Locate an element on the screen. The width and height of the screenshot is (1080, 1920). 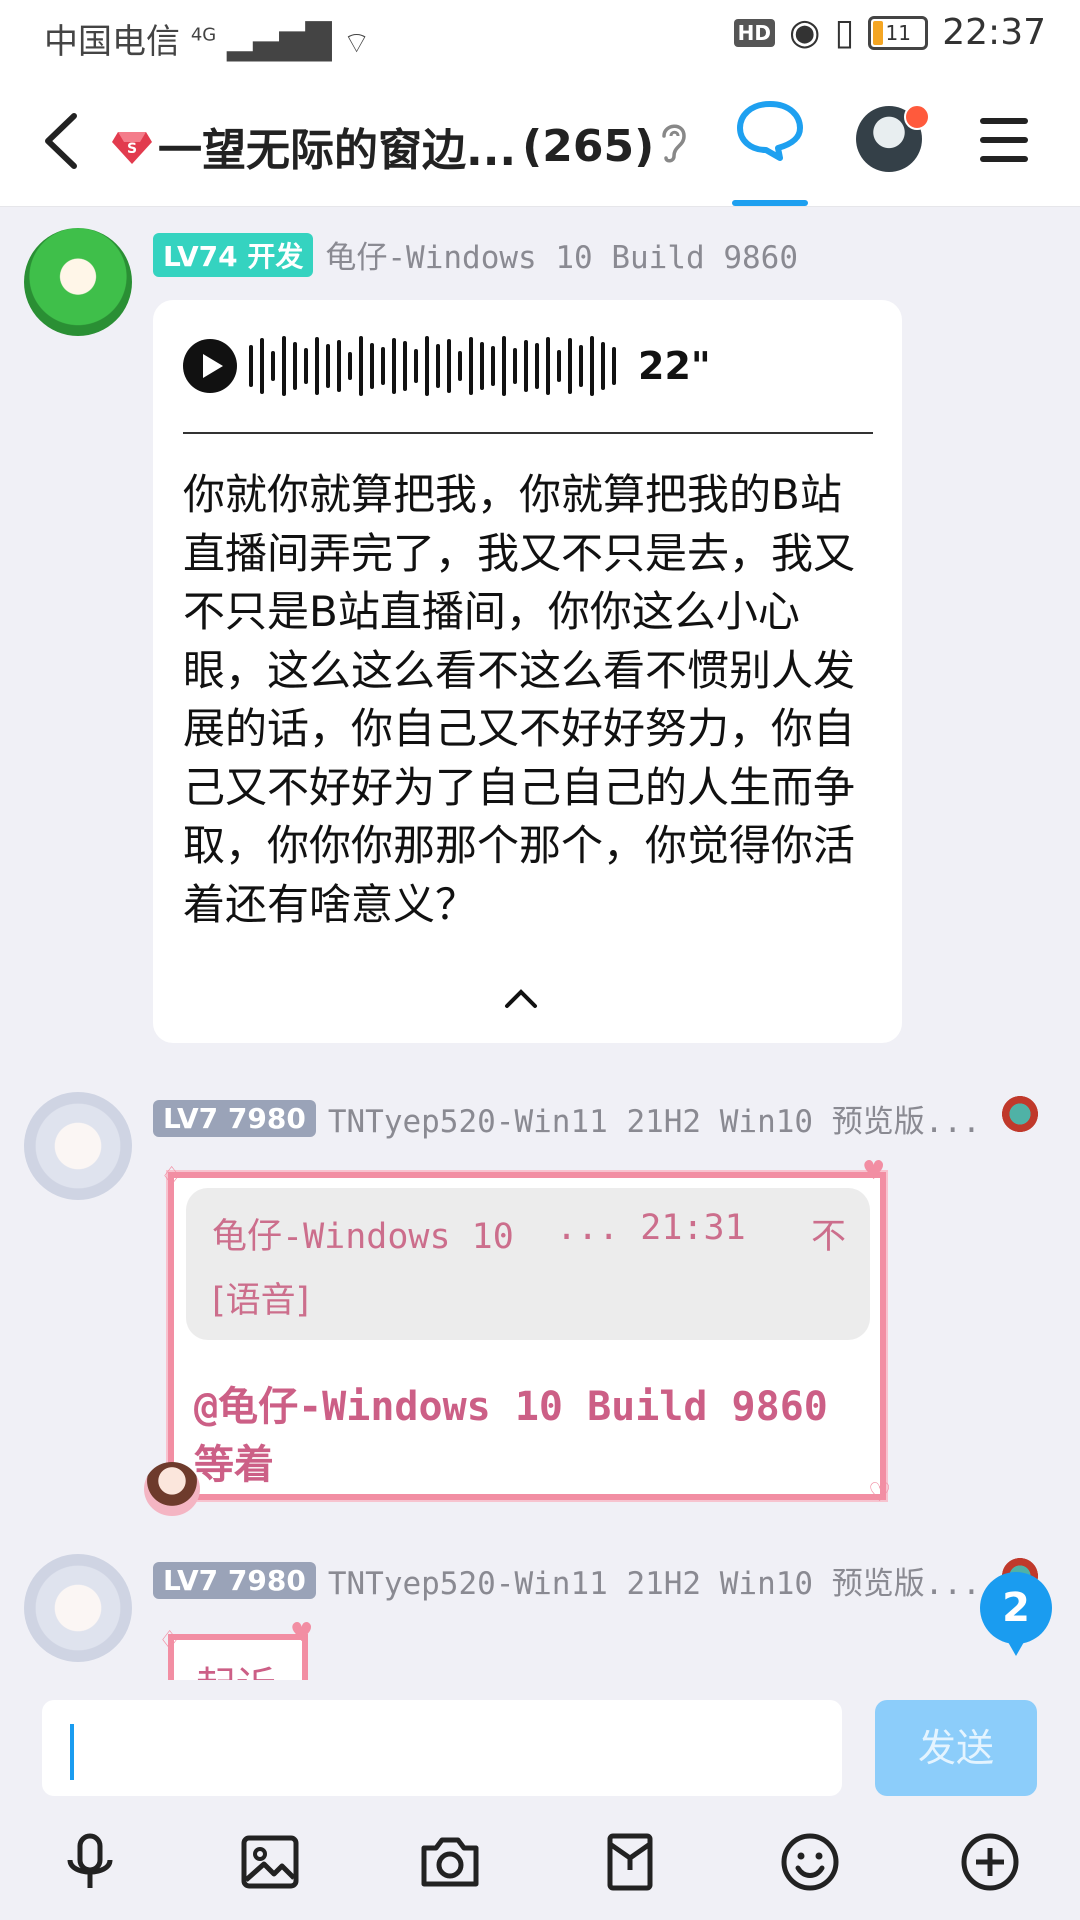
vibrate-icon: ▯ is located at coordinates (844, 32).